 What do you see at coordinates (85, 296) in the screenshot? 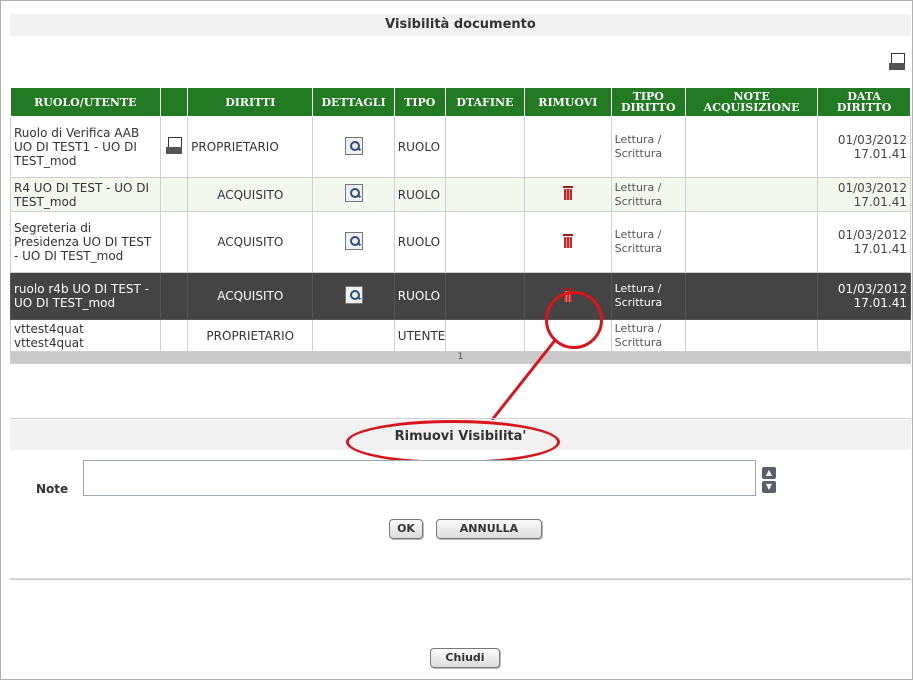
I see `cell-ruolo: ruolo r4b UO DI TEST - UO DI TEST_mod` at bounding box center [85, 296].